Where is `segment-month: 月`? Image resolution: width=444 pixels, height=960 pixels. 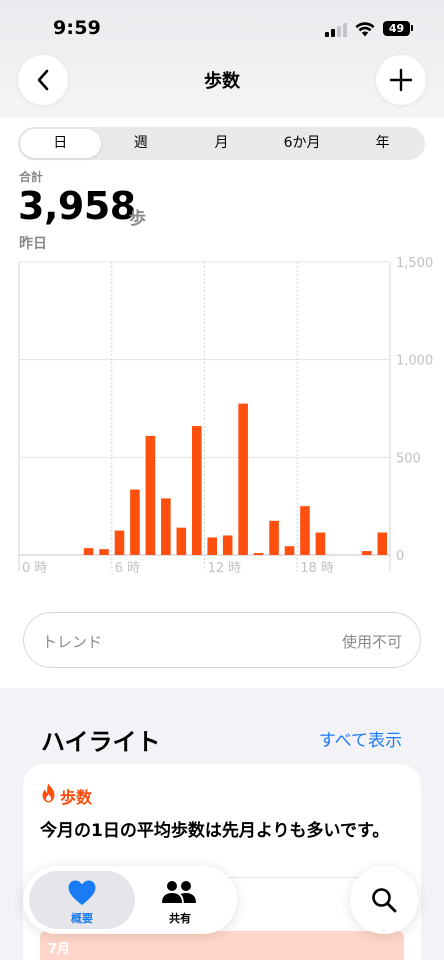 segment-month: 月 is located at coordinates (221, 143).